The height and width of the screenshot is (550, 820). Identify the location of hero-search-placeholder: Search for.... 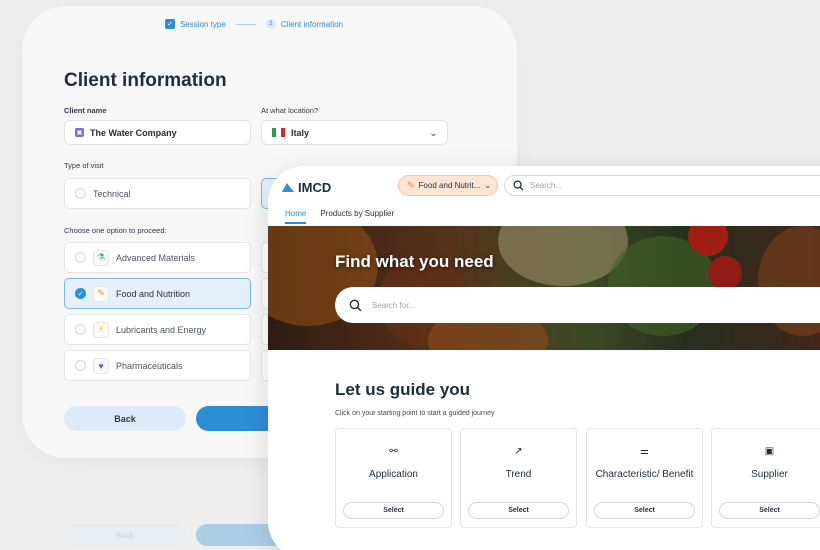
(394, 305).